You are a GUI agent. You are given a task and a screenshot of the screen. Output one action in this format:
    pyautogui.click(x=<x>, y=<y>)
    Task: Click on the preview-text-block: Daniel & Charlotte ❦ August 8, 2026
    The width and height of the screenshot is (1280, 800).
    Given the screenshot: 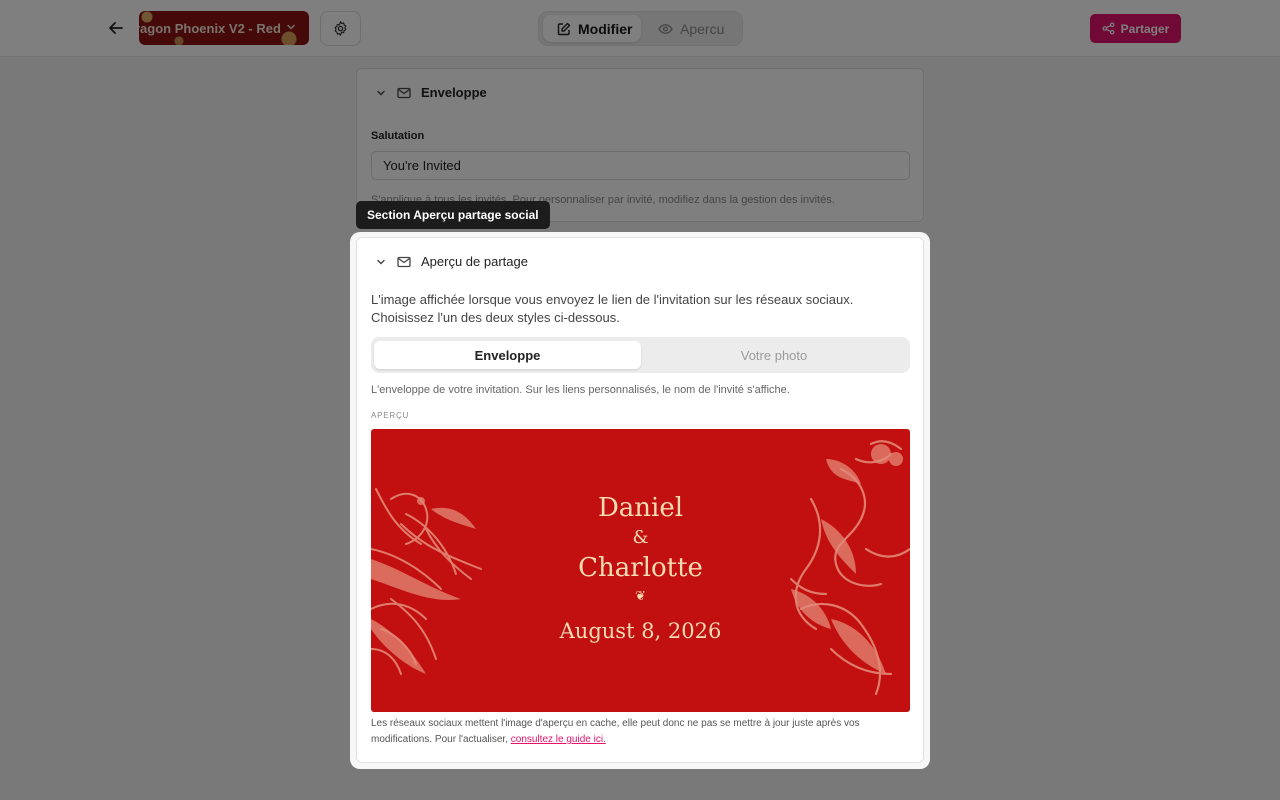 What is the action you would take?
    pyautogui.click(x=640, y=570)
    